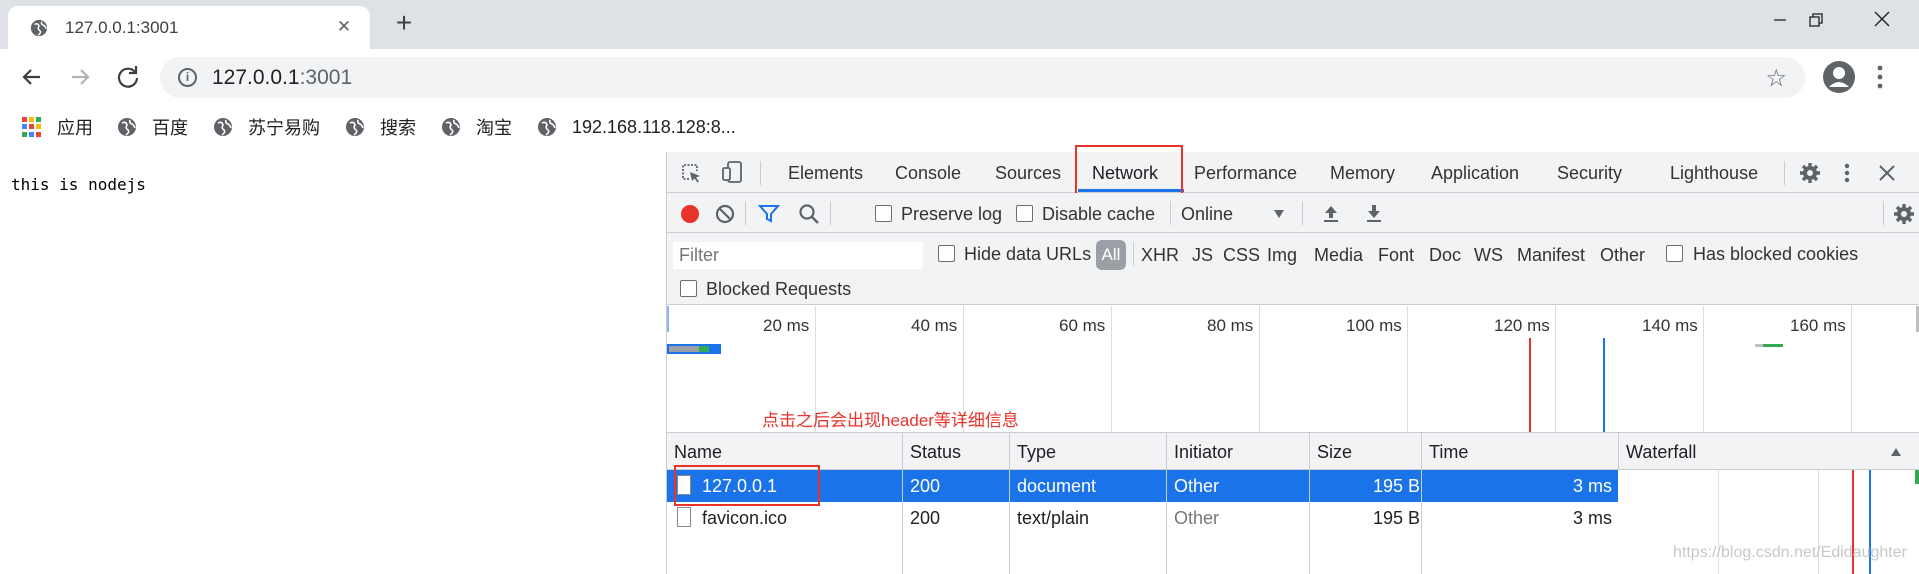  What do you see at coordinates (476, 127) in the screenshot?
I see `bookmark-taobao: 淘宝` at bounding box center [476, 127].